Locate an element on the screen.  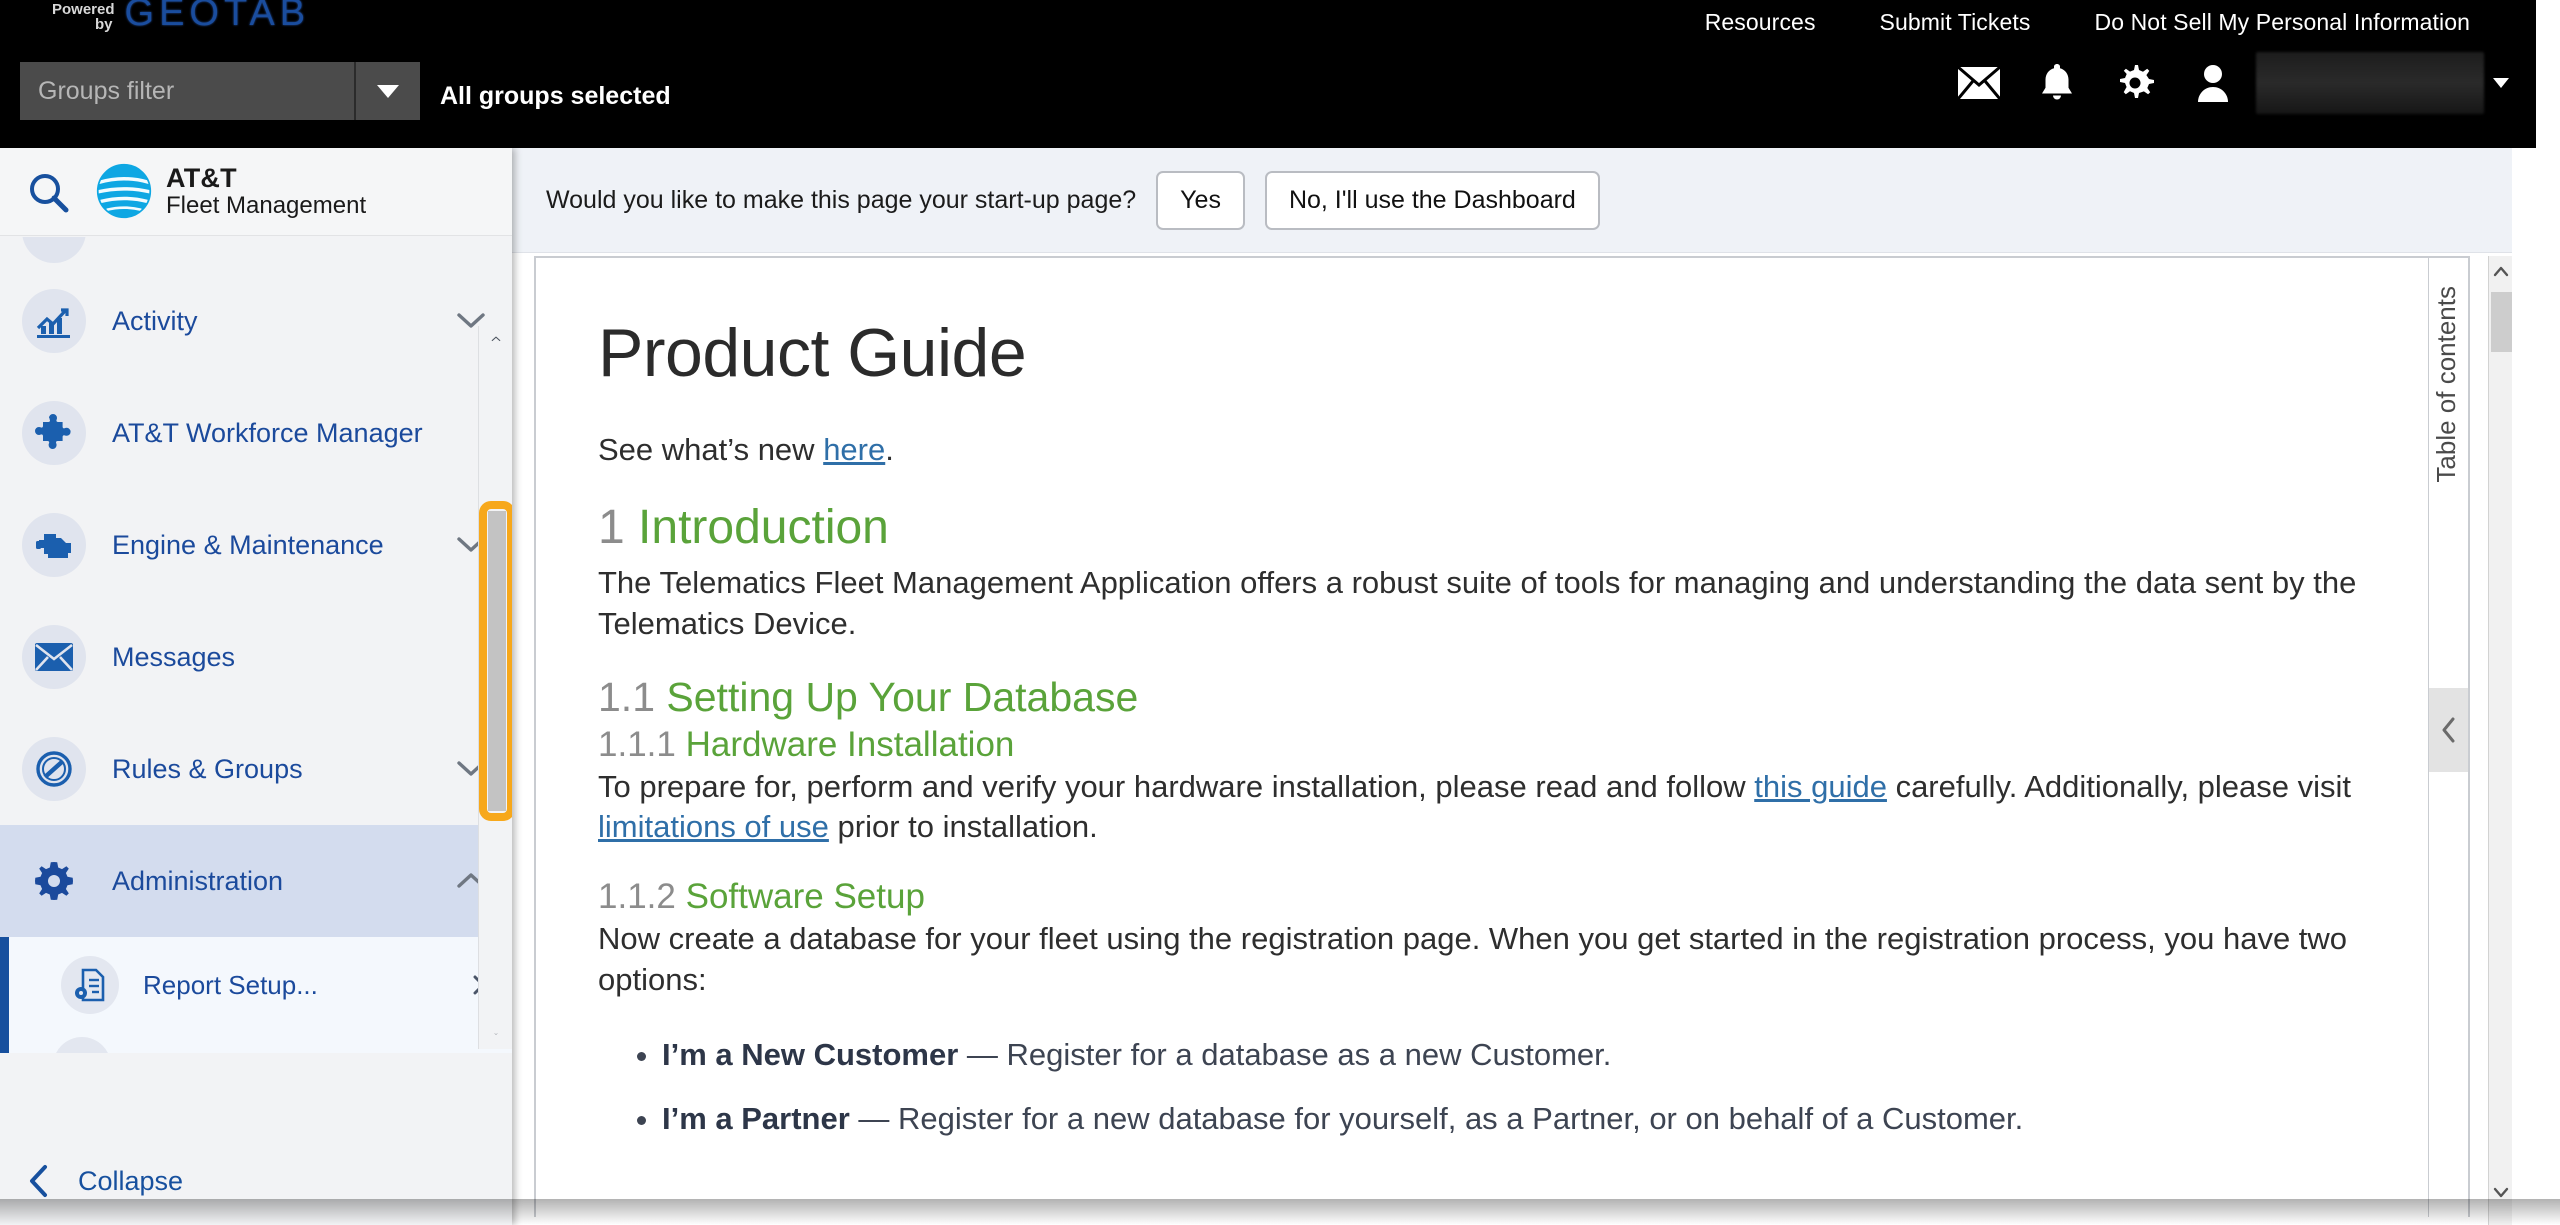
section-heading-1-1-1: 1.1.1 Hardware Installation is located at coordinates (1498, 745).